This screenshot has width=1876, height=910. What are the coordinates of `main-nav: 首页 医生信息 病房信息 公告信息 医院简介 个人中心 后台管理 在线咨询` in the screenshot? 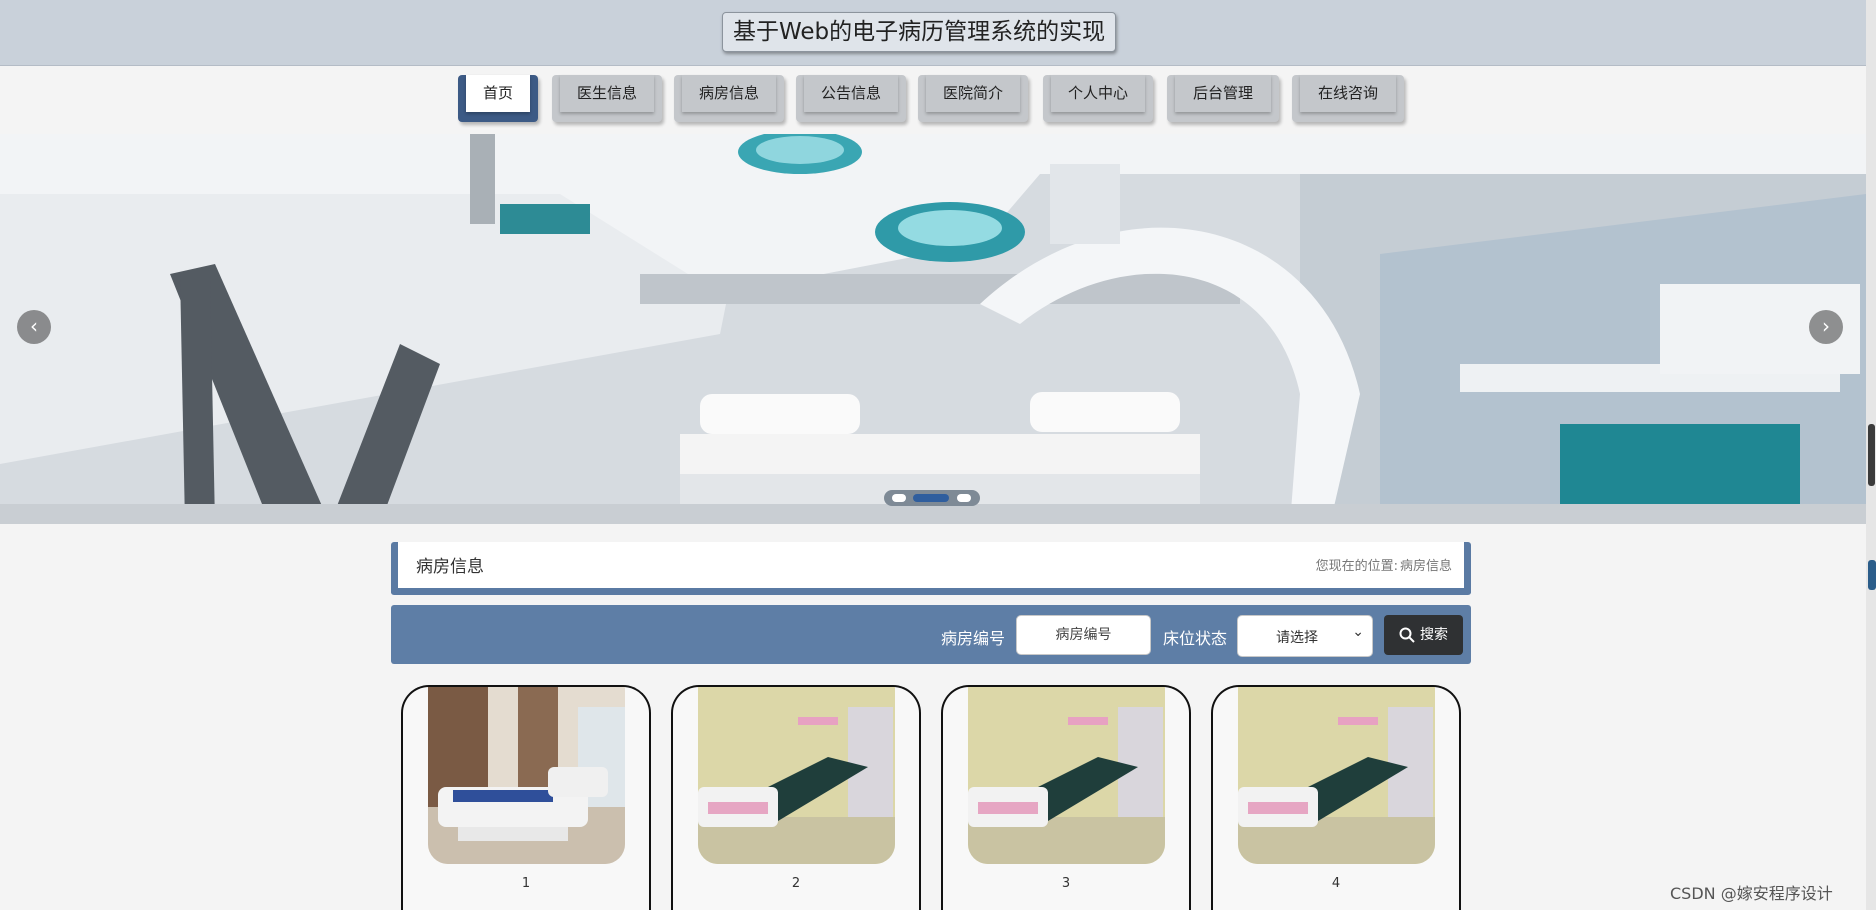 It's located at (933, 100).